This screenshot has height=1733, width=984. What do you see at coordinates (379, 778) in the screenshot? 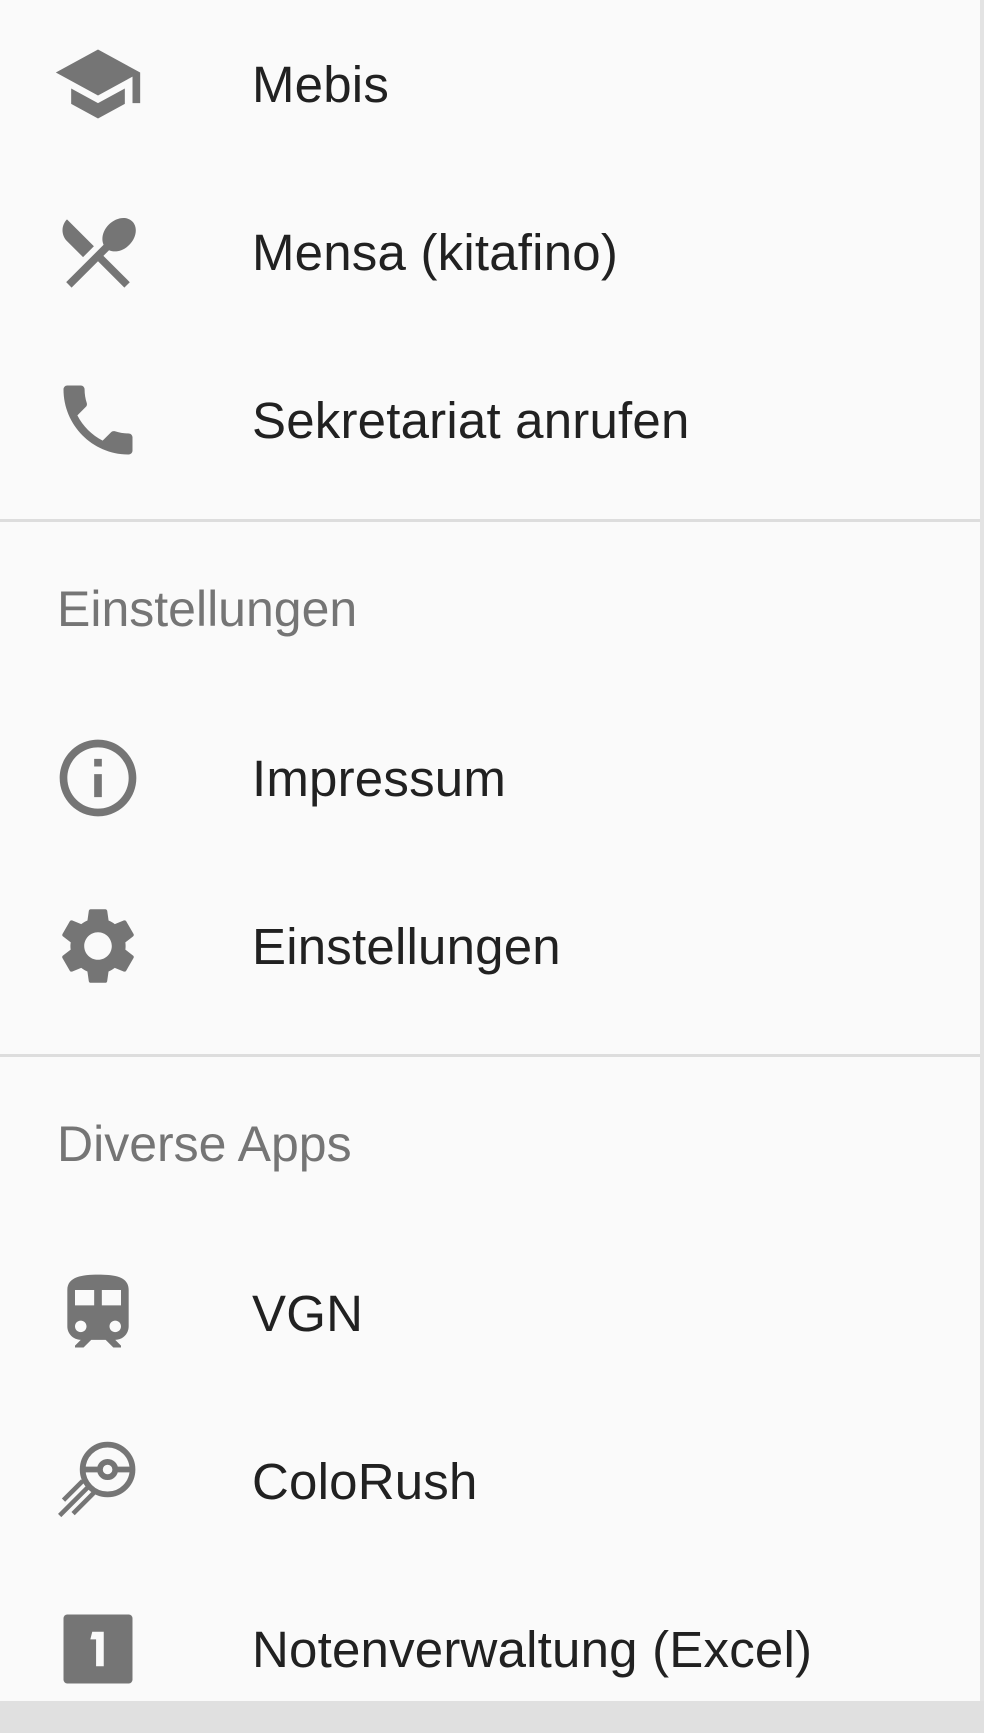
I see `drawer-item-label: Impressum` at bounding box center [379, 778].